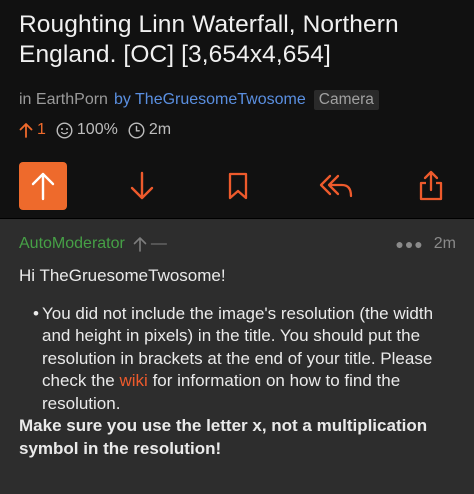 The image size is (474, 494). I want to click on save-button, so click(238, 186).